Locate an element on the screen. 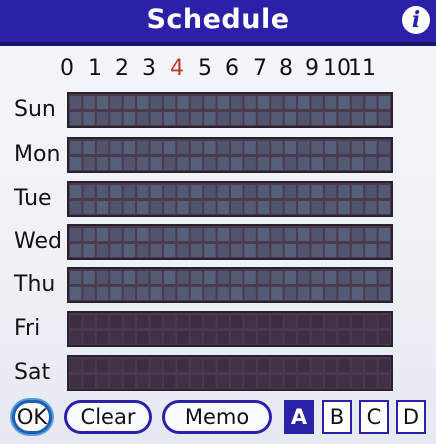 This screenshot has height=444, width=436. day-grid-sun is located at coordinates (230, 110).